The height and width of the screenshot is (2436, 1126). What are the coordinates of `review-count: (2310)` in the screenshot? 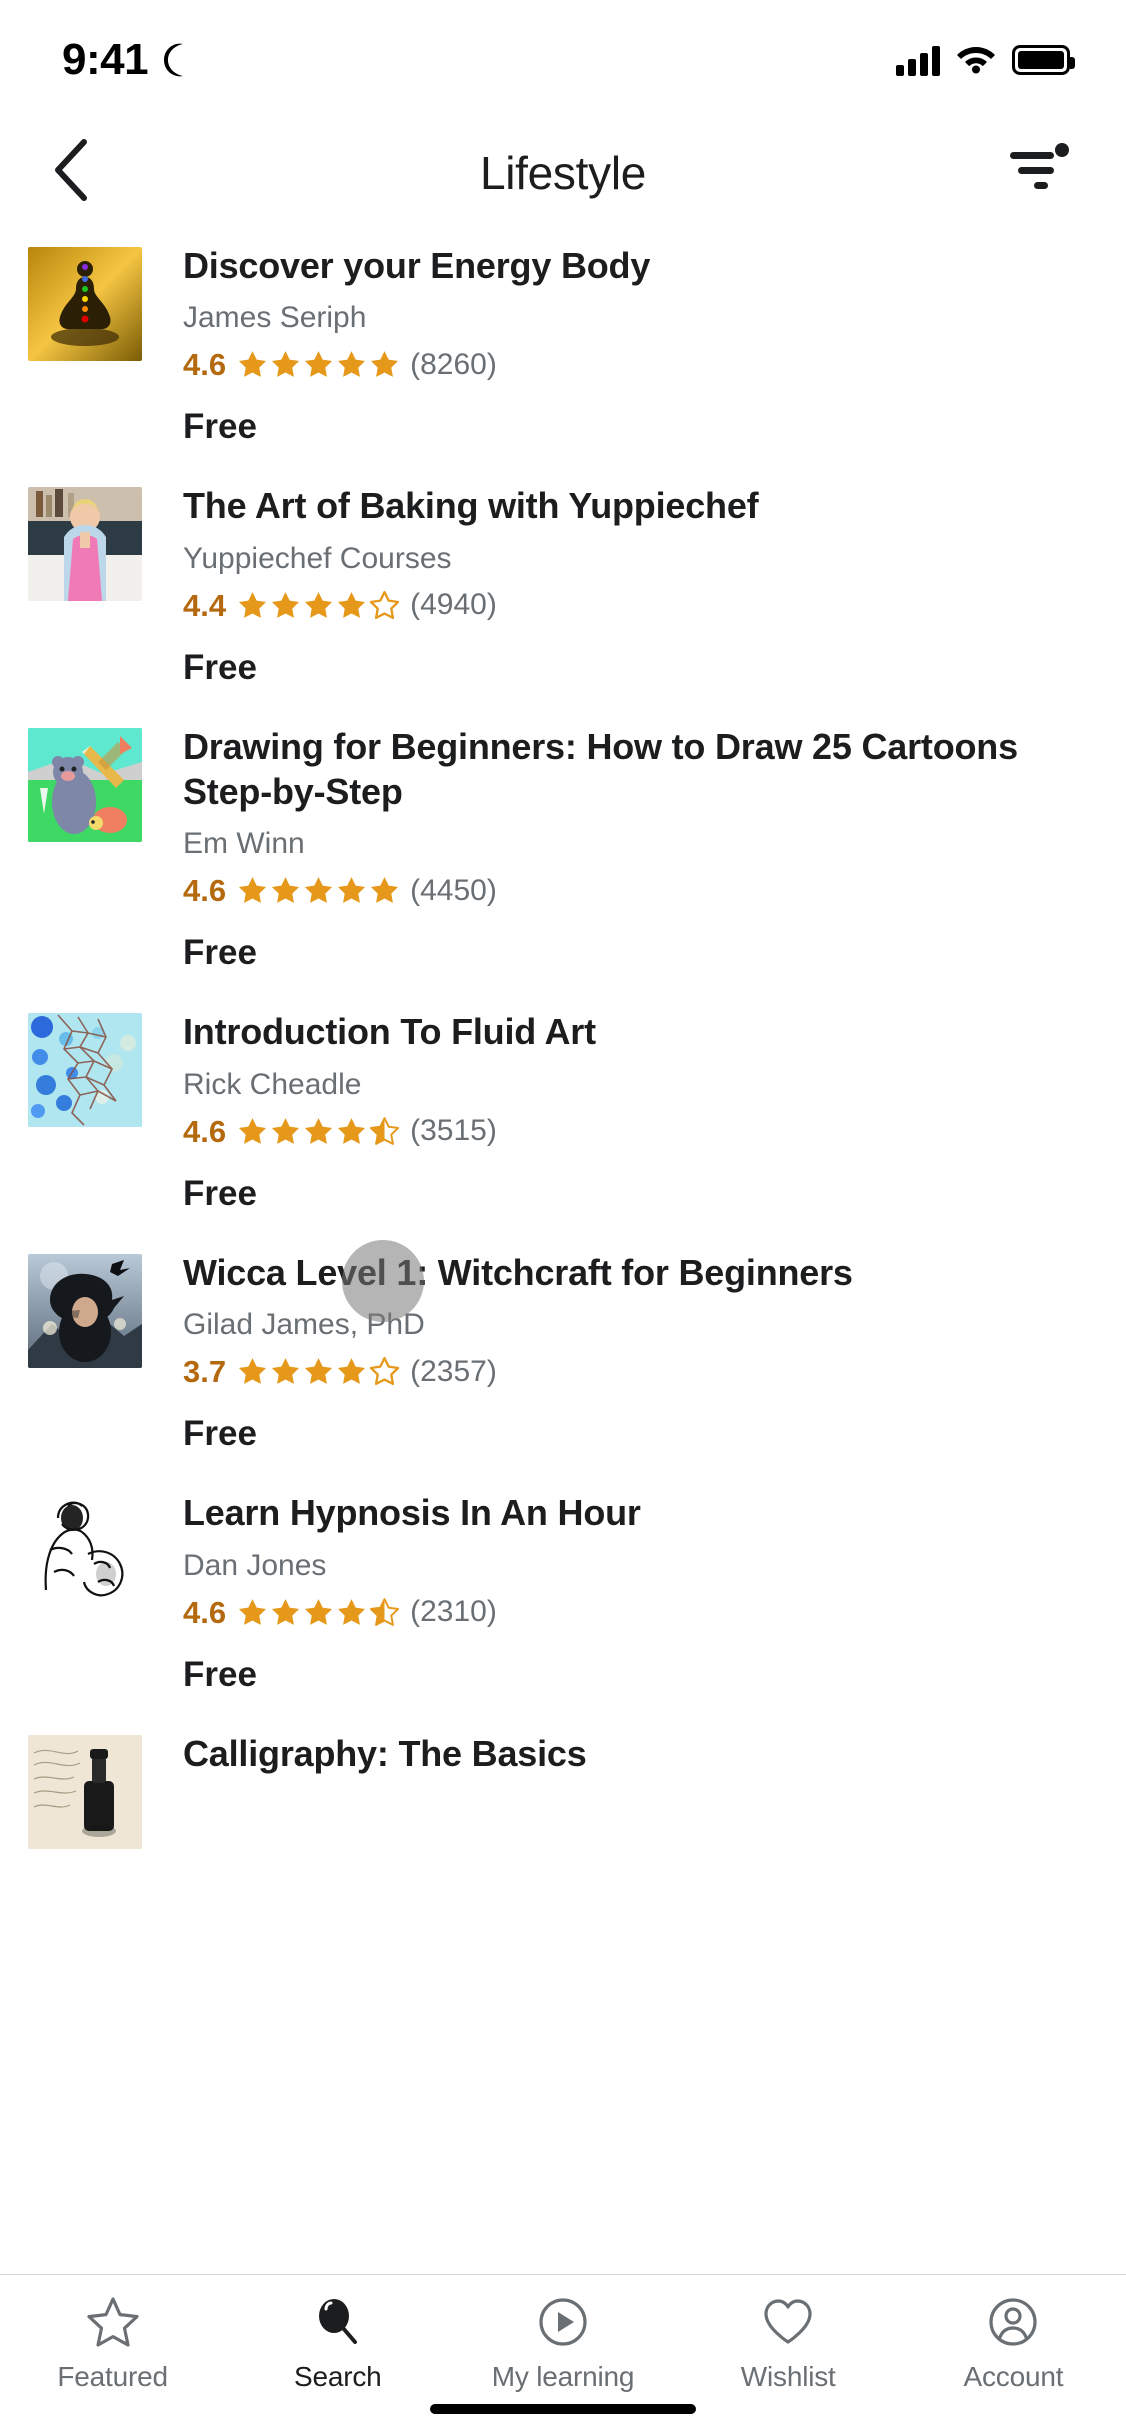 It's located at (453, 1612).